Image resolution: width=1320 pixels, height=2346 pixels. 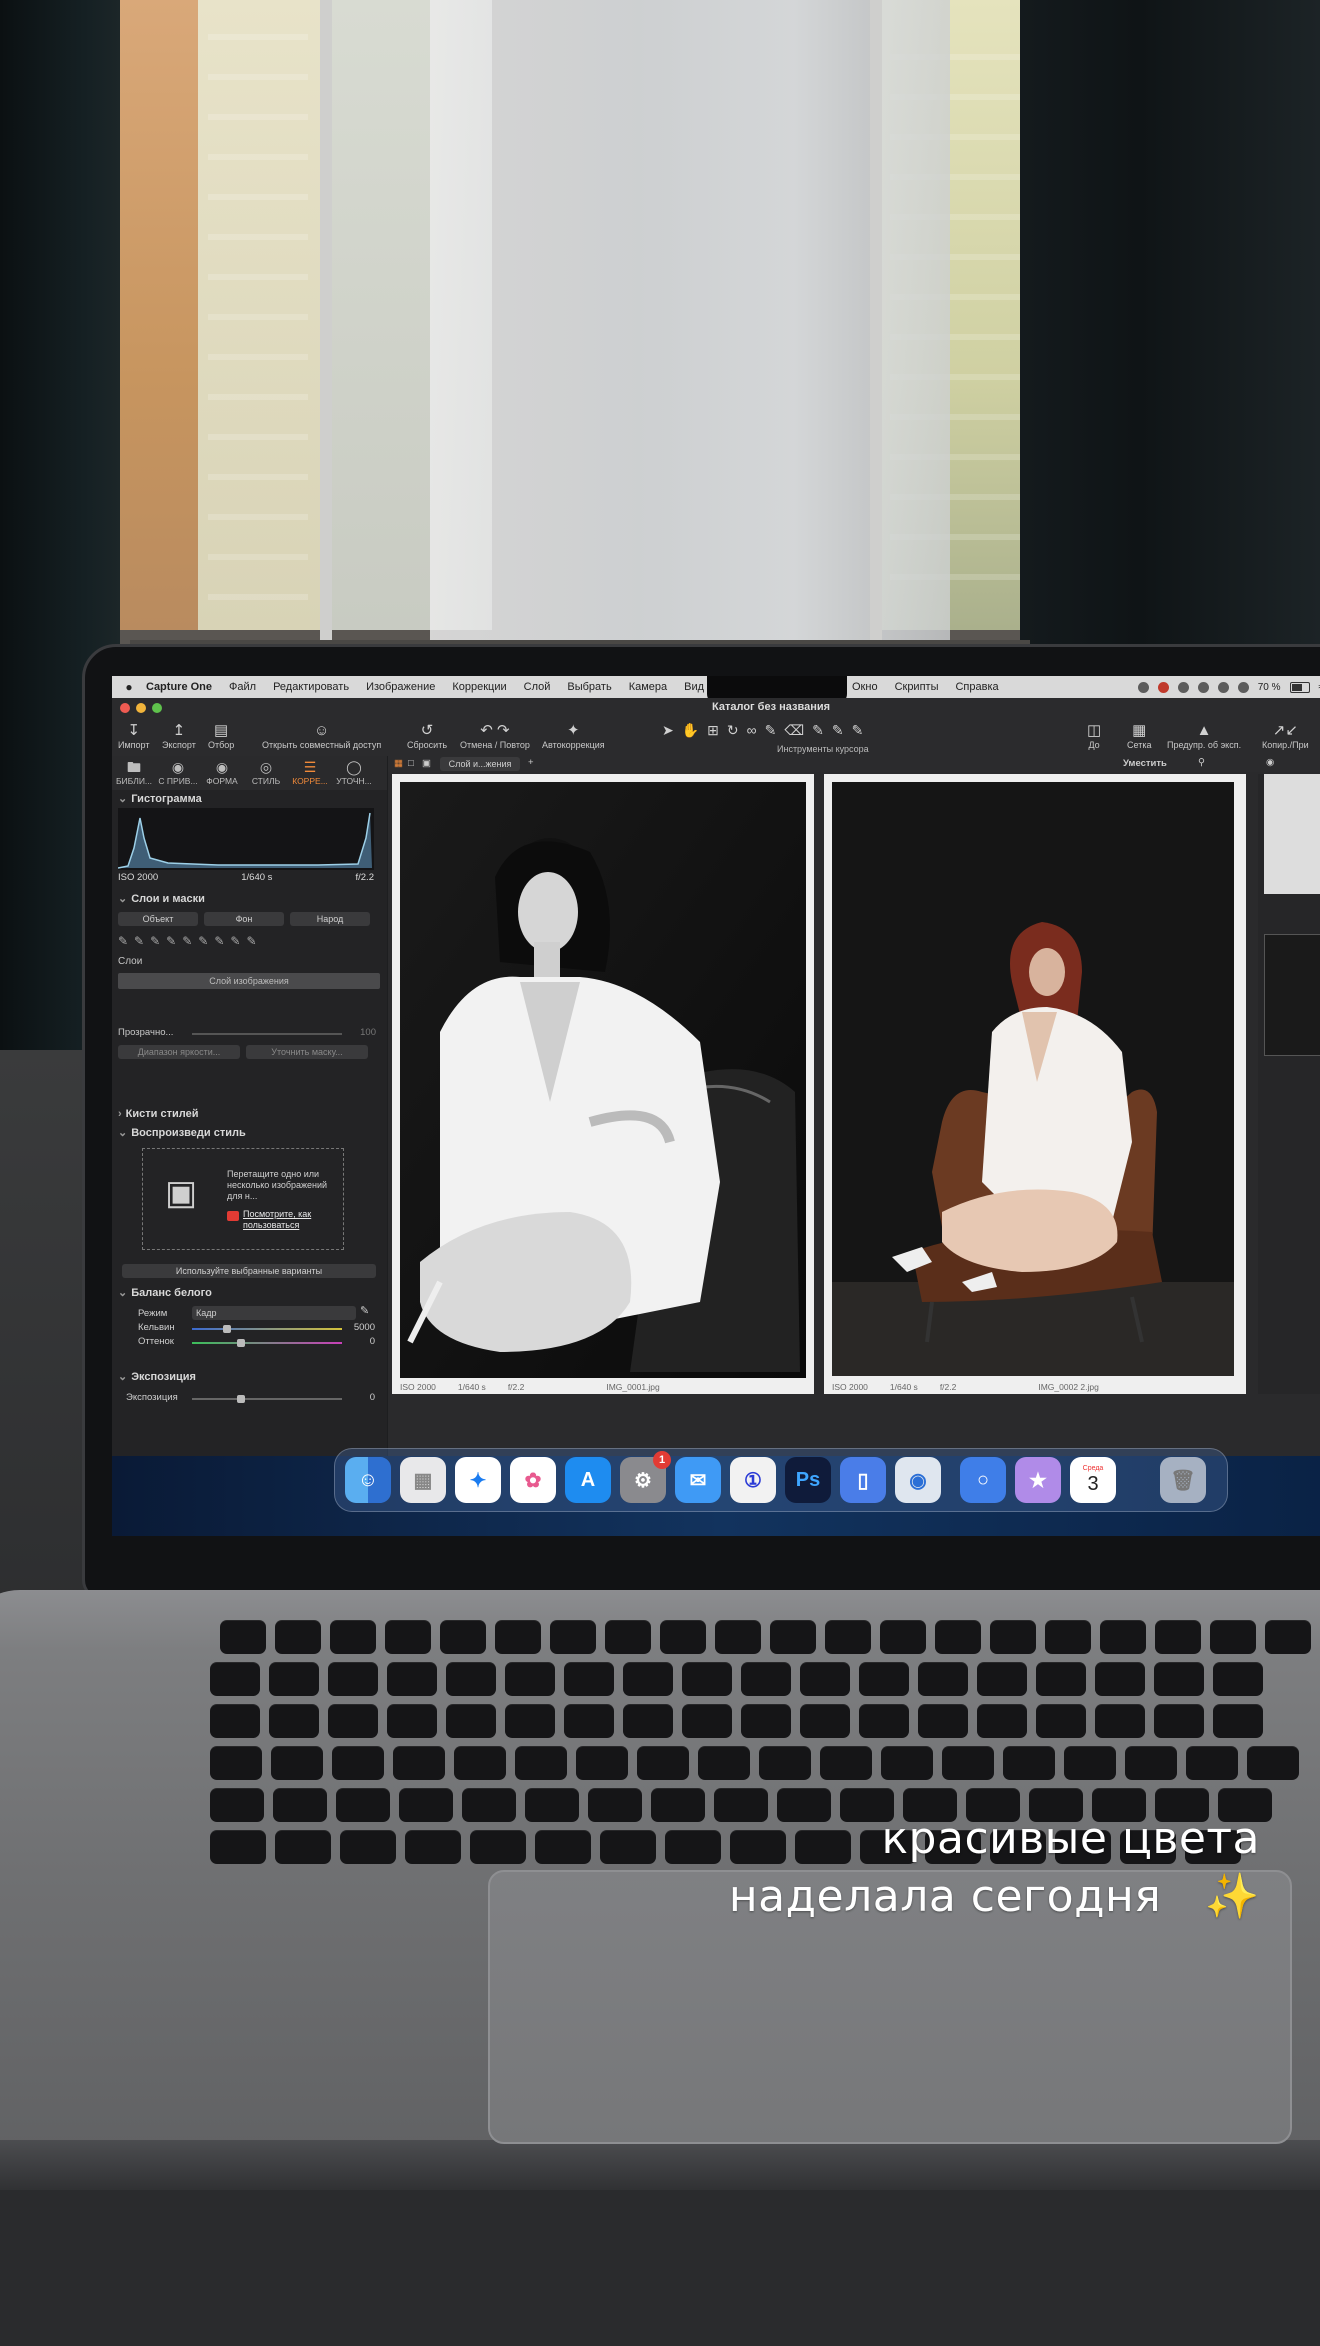 I want to click on background-button: Фон, so click(x=244, y=919).